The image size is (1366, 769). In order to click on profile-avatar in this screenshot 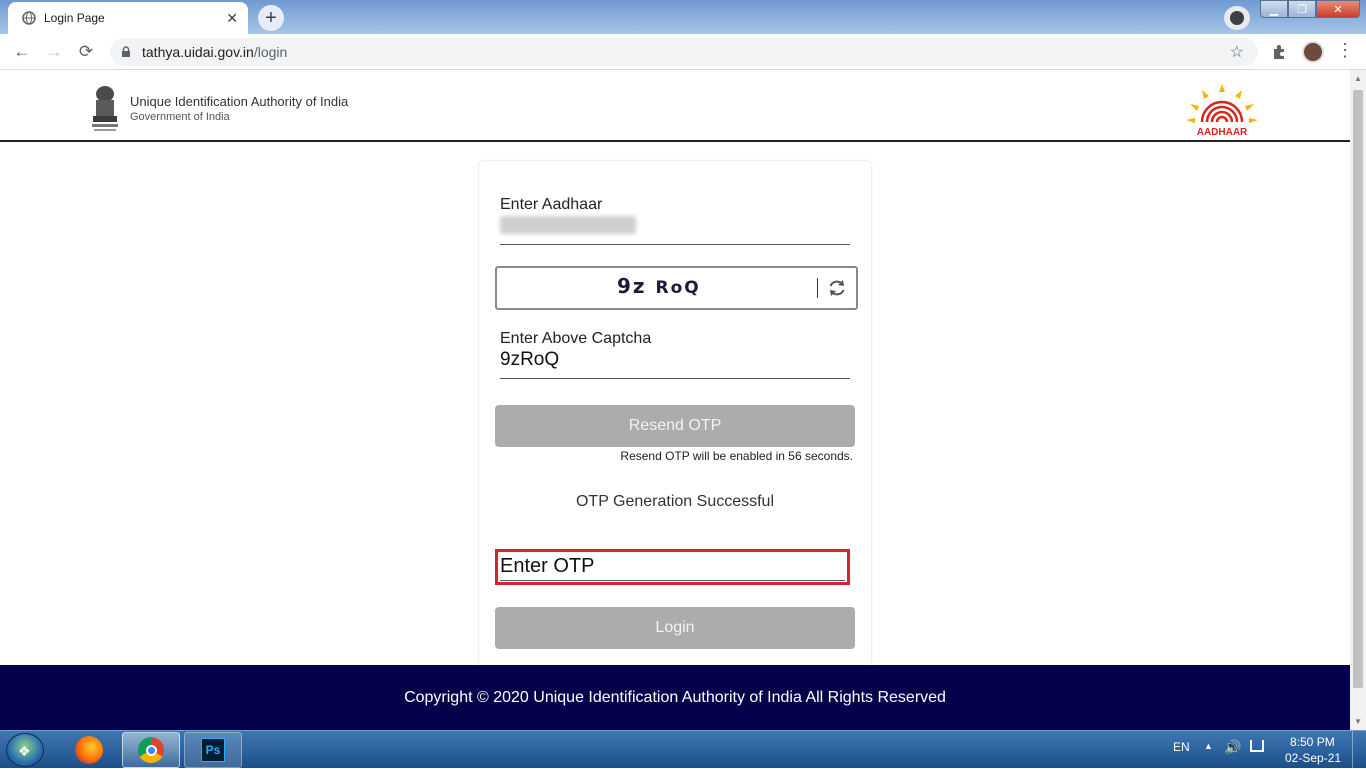, I will do `click(1313, 52)`.